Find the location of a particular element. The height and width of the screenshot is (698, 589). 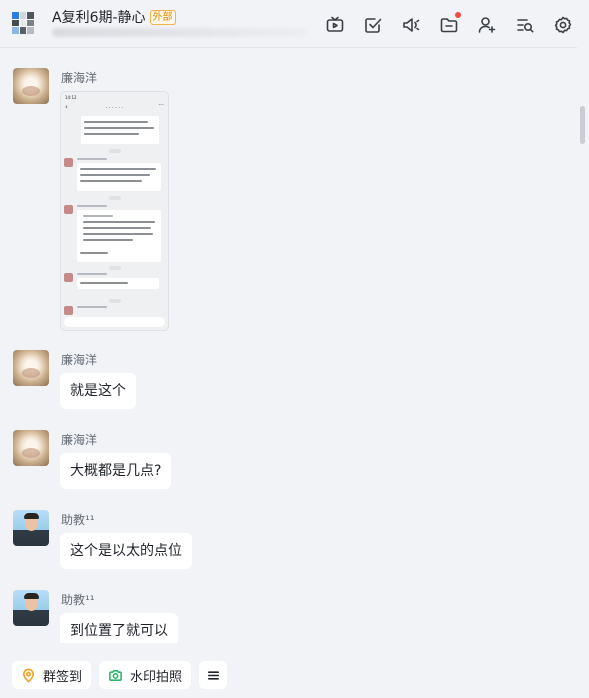

location-pin-icon is located at coordinates (28, 675).